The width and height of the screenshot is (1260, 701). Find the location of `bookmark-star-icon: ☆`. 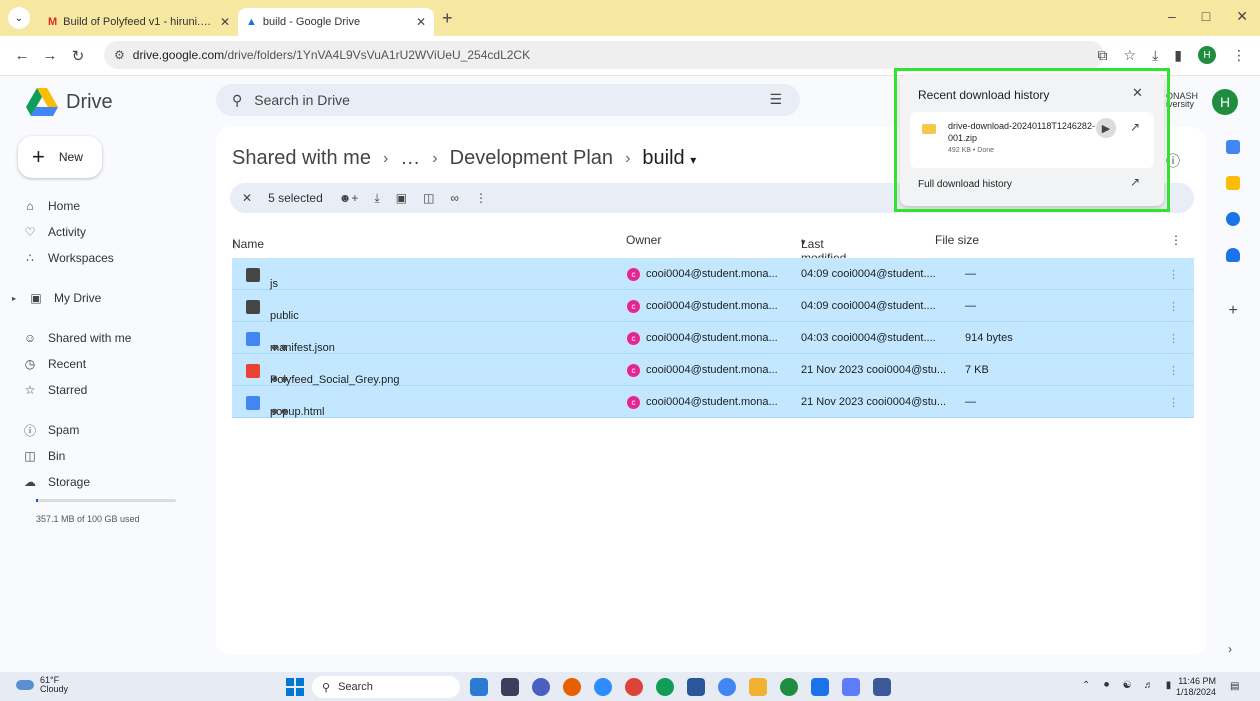

bookmark-star-icon: ☆ is located at coordinates (1130, 55).